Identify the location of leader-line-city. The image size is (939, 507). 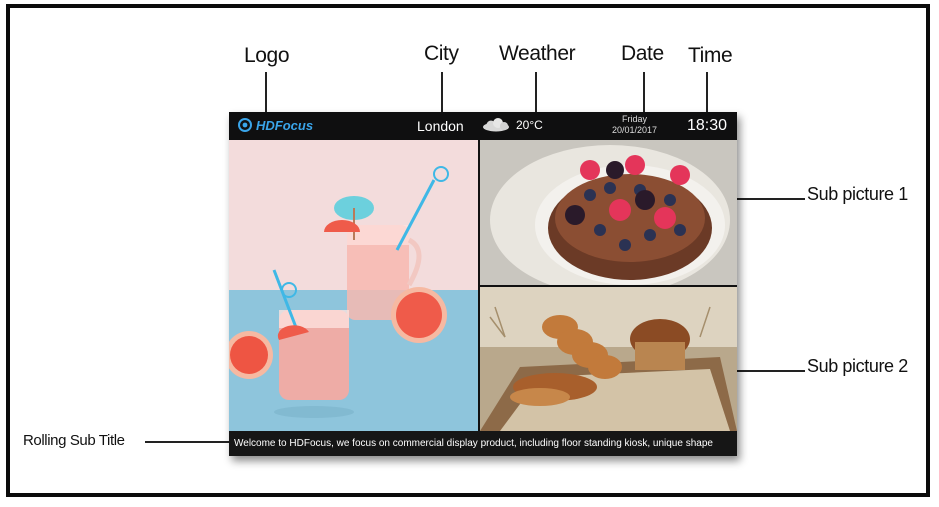
(442, 93).